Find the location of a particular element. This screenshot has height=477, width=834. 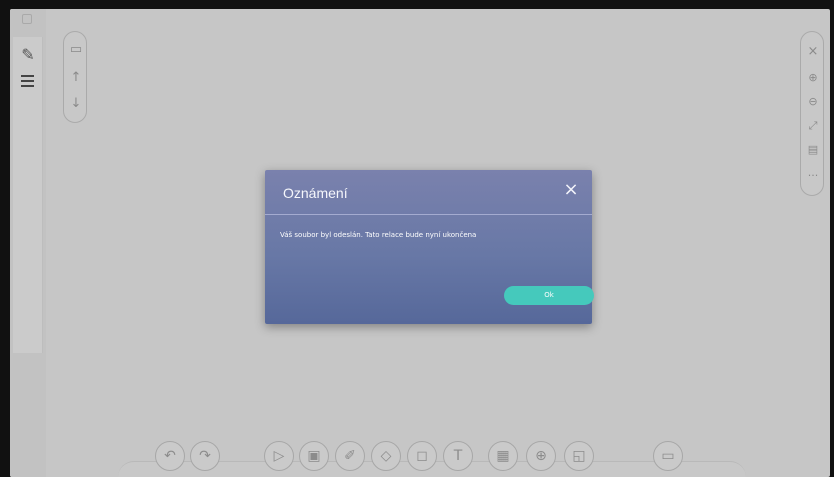

shapes-icon: ◻ is located at coordinates (422, 456).